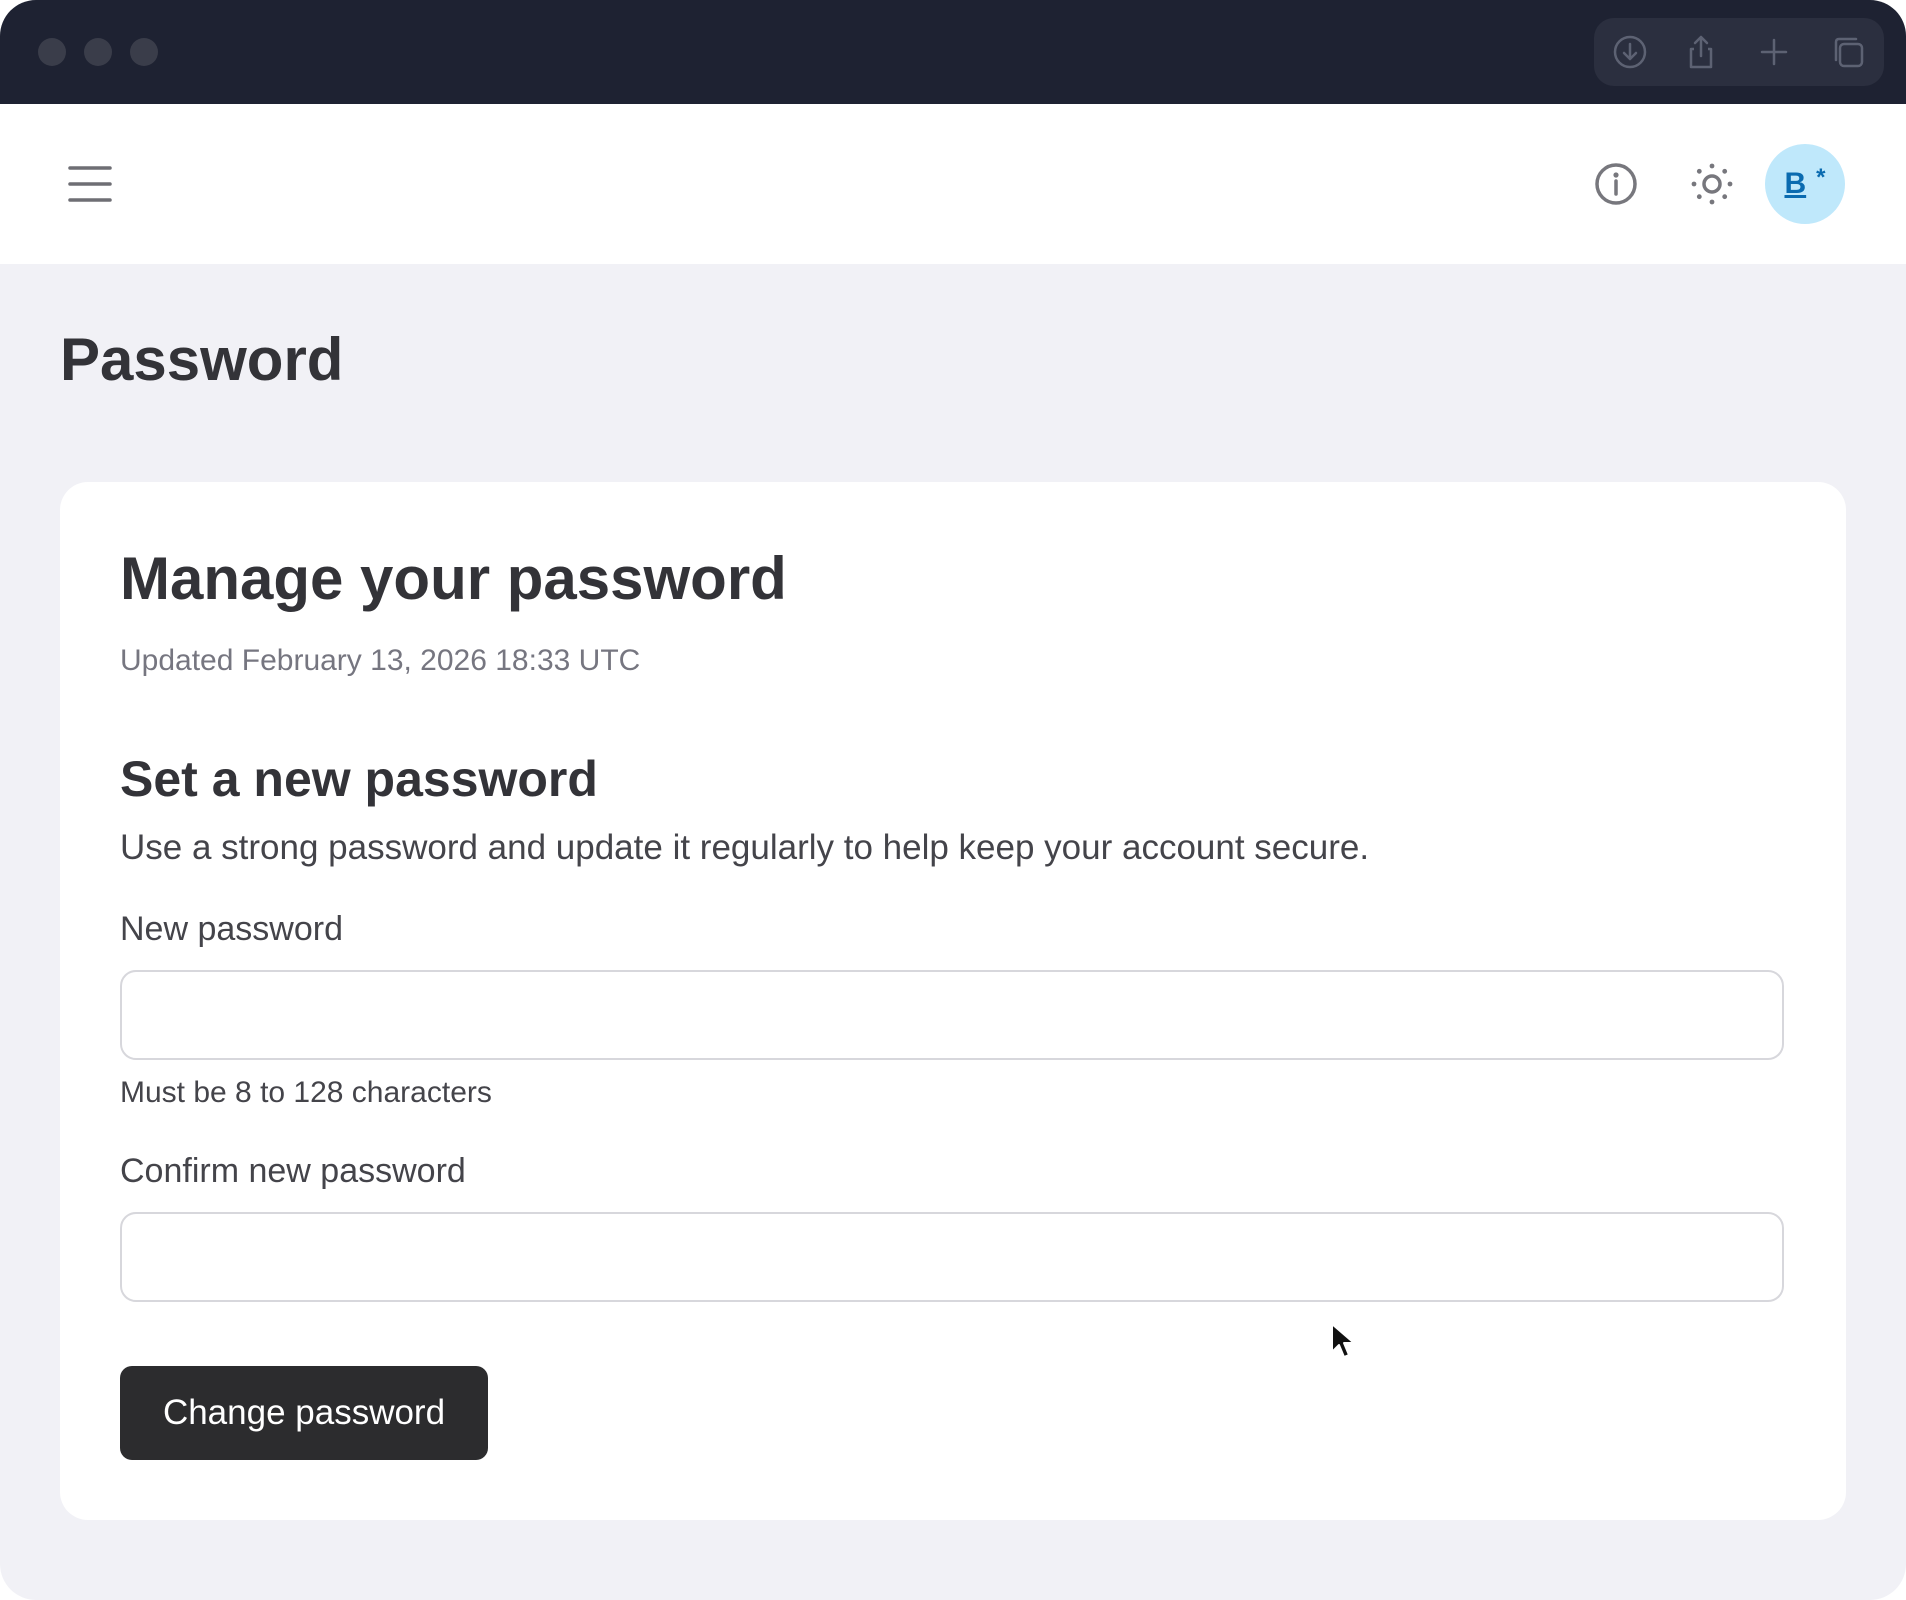 Image resolution: width=1906 pixels, height=1600 pixels. I want to click on new-tab-icon, so click(1774, 52).